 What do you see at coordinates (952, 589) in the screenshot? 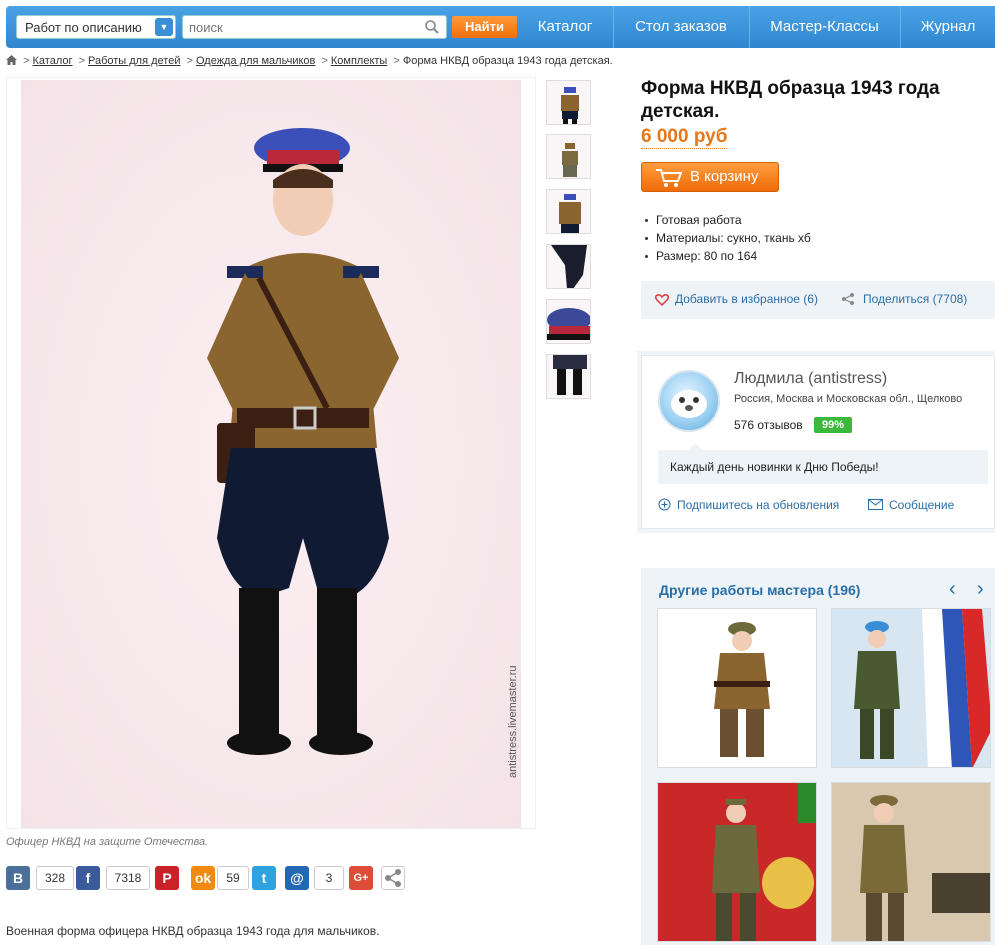
I see `chevron-left-icon: ‹` at bounding box center [952, 589].